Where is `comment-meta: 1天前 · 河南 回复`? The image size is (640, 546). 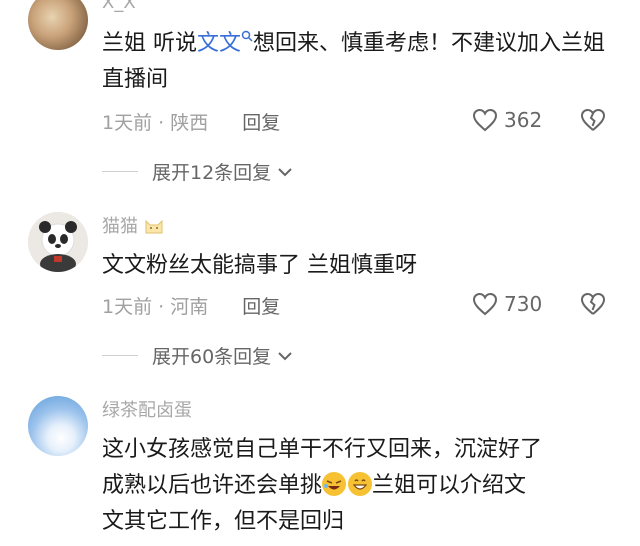 comment-meta: 1天前 · 河南 回复 is located at coordinates (191, 307).